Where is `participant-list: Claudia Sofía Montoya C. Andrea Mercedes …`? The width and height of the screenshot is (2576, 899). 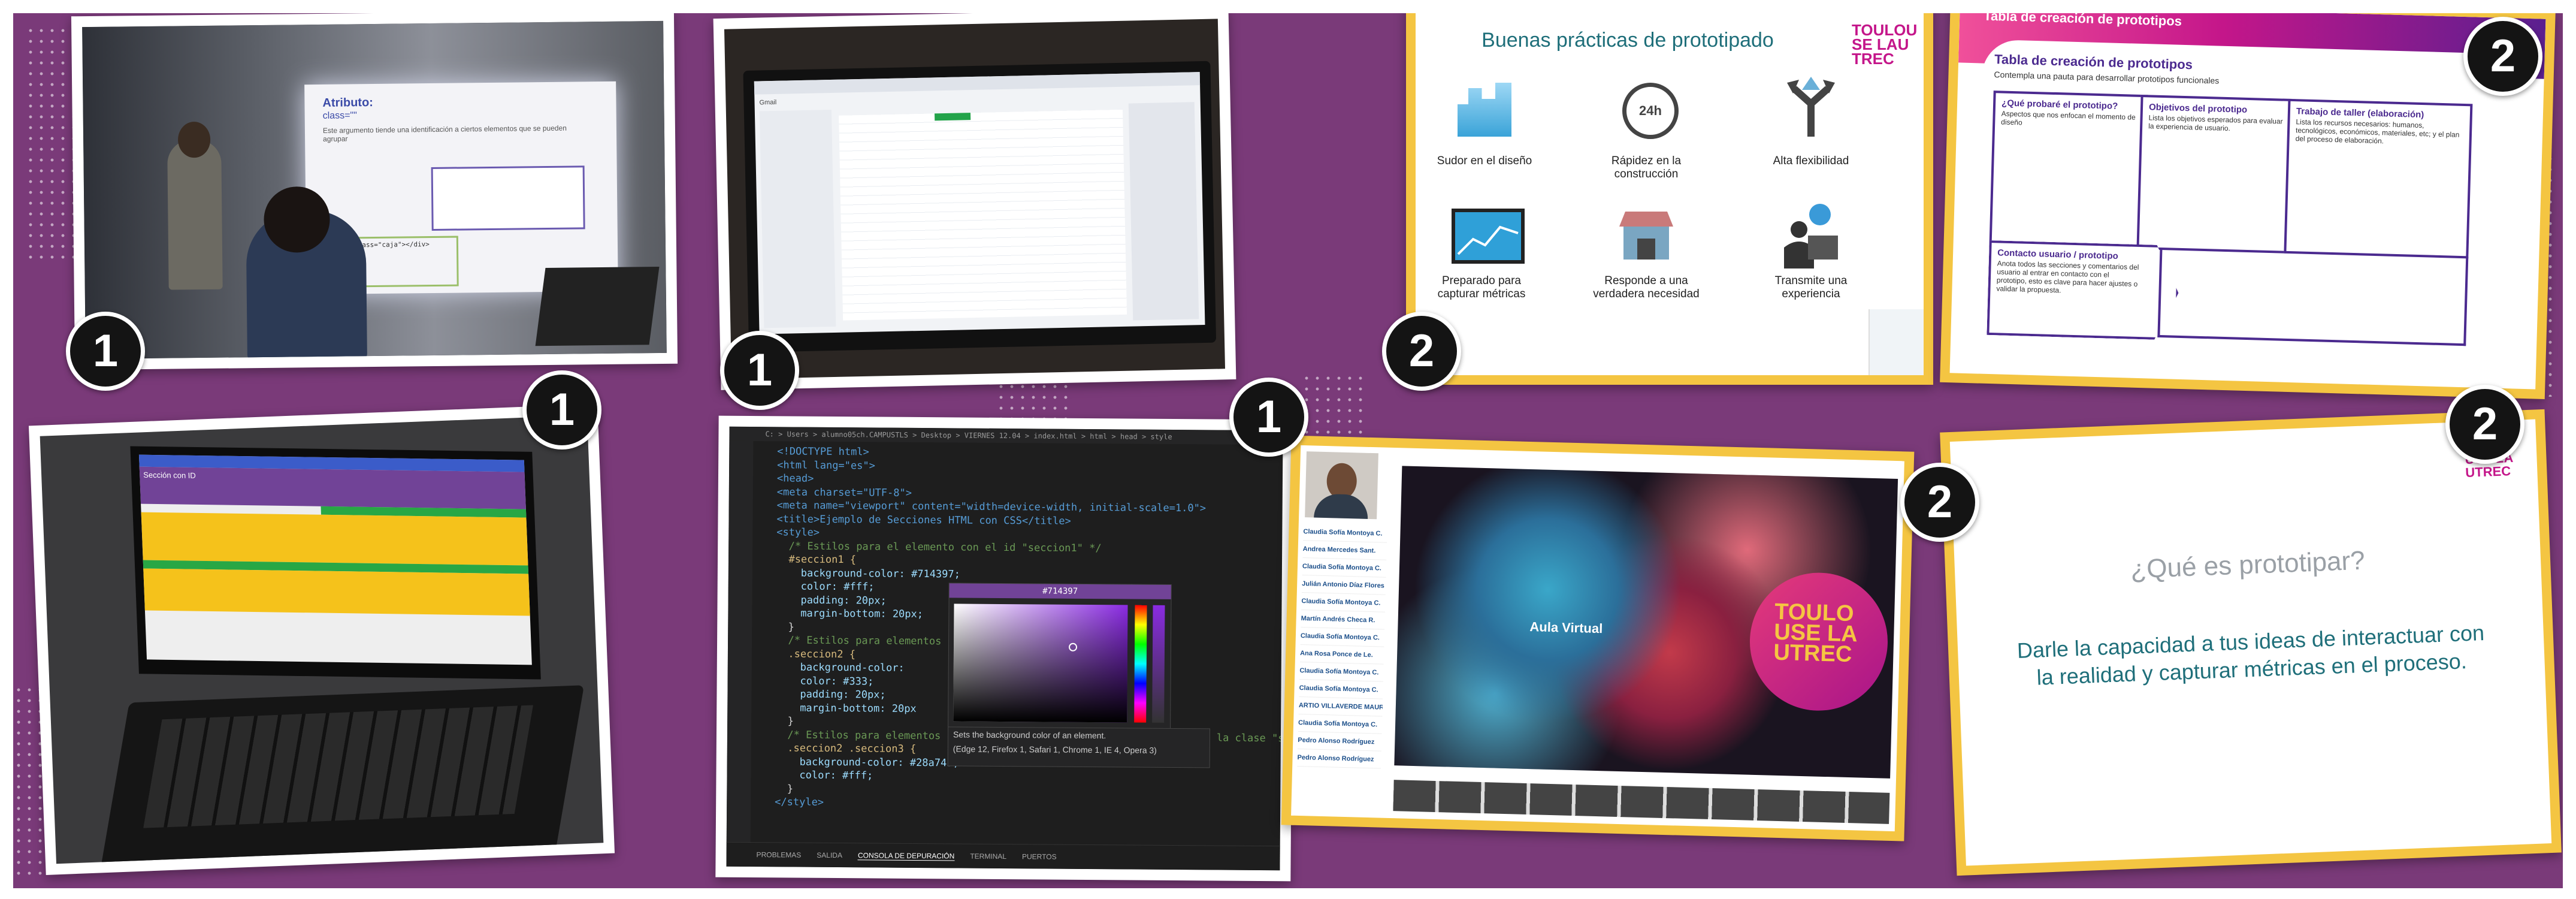
participant-list: Claudia Sofía Montoya C. Andrea Mercedes … is located at coordinates (1341, 667).